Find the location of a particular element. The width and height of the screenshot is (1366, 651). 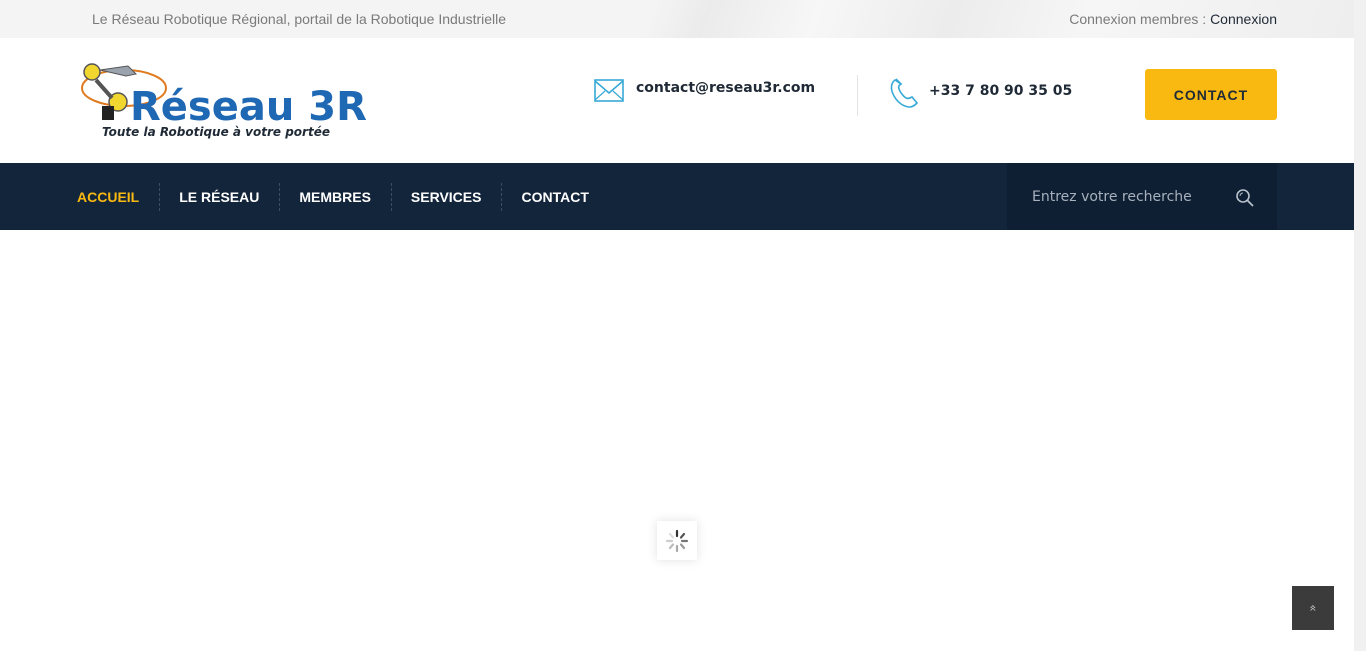

email-address: contact@reseau3r.com is located at coordinates (725, 88).